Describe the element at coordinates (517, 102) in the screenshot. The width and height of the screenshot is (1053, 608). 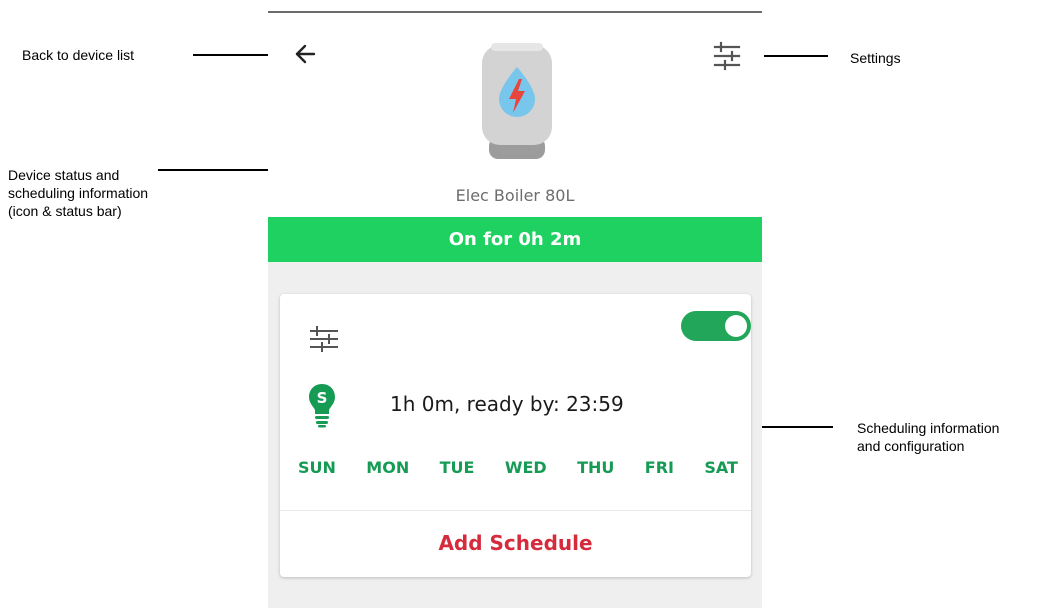
I see `water-heater-icon` at that location.